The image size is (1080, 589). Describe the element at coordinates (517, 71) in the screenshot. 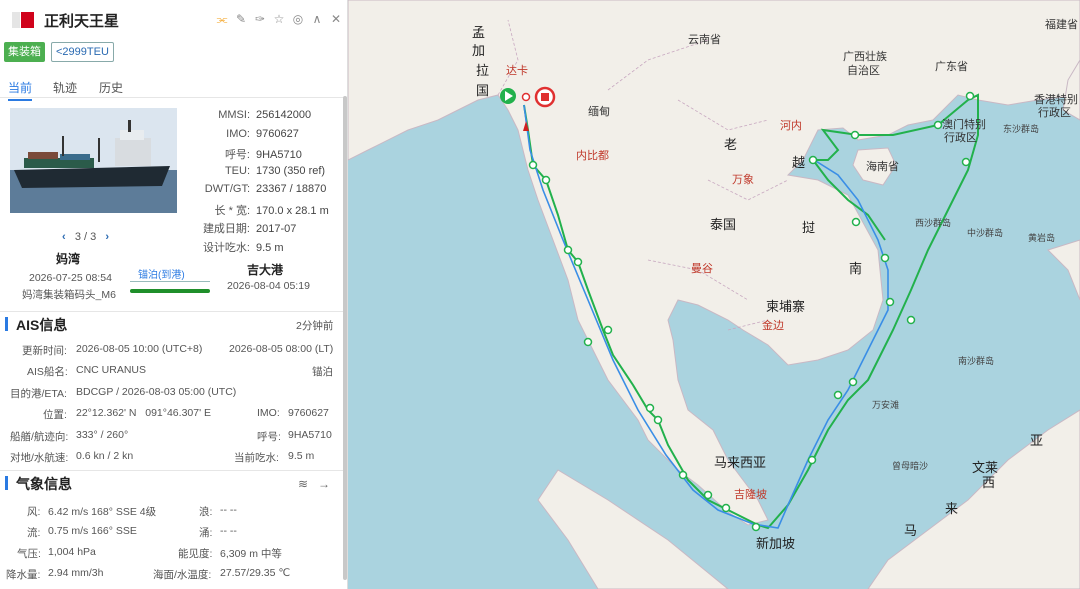

I see `label-dhaka: 达卡` at that location.